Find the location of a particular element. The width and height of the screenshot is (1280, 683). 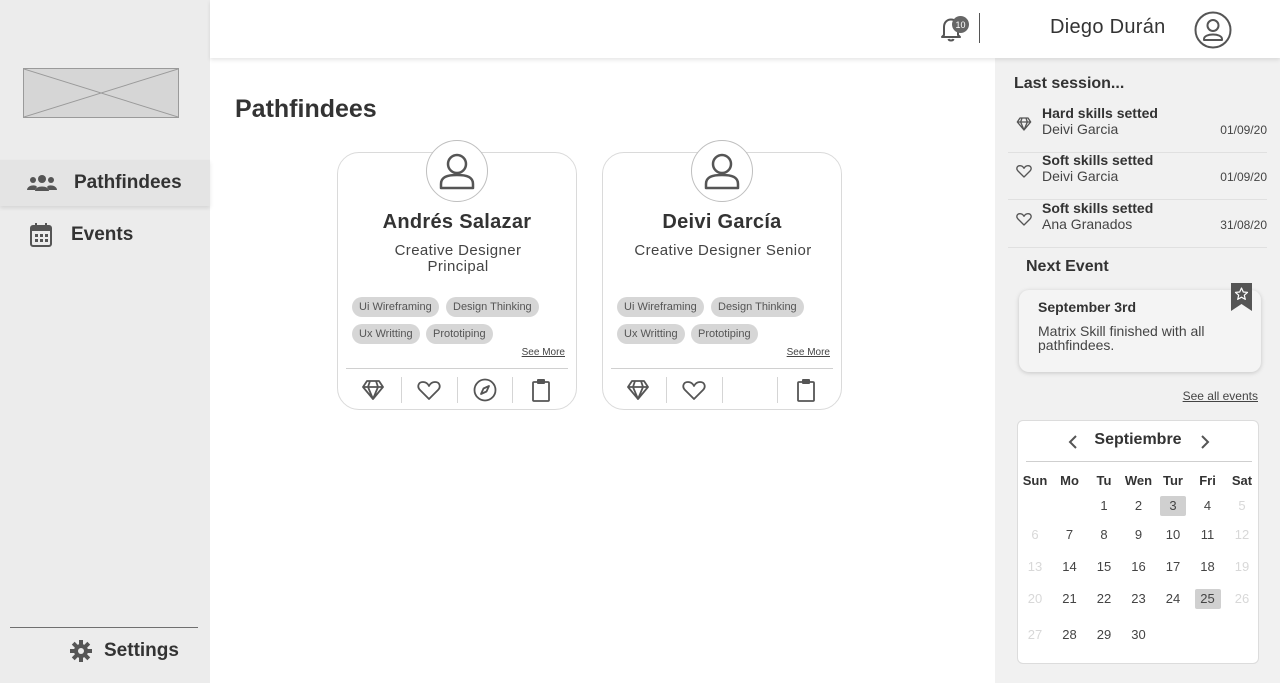

calendar-day: 7 is located at coordinates (1070, 535).